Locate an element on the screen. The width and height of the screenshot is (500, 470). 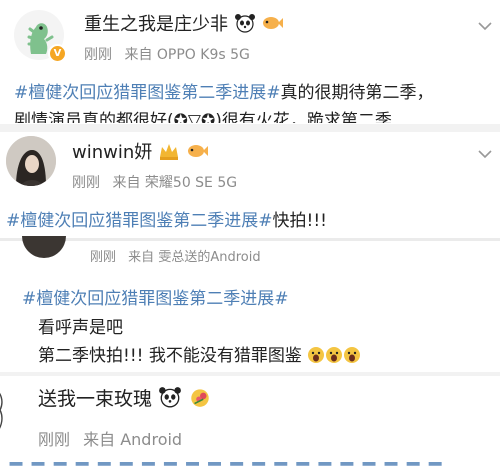
post-text: 快拍!!! is located at coordinates (299, 221).